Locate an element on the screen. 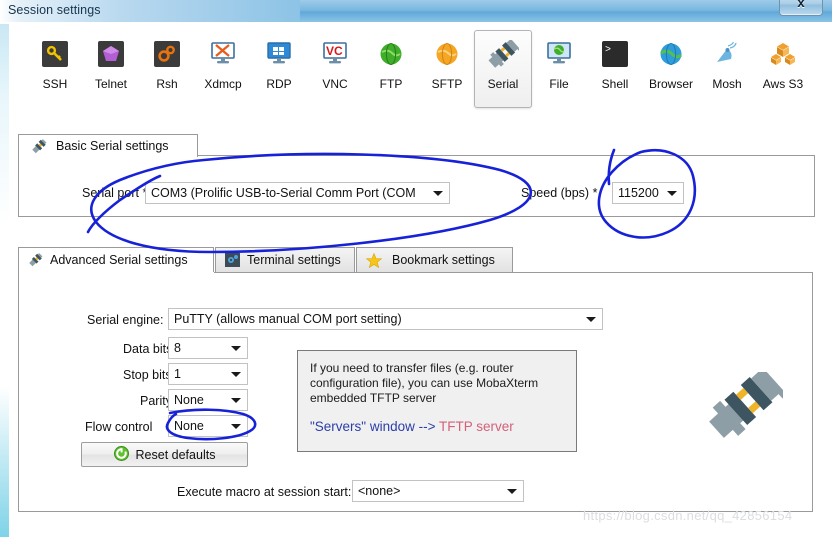 This screenshot has width=832, height=537. aws-s3-boxes-icon is located at coordinates (783, 54).